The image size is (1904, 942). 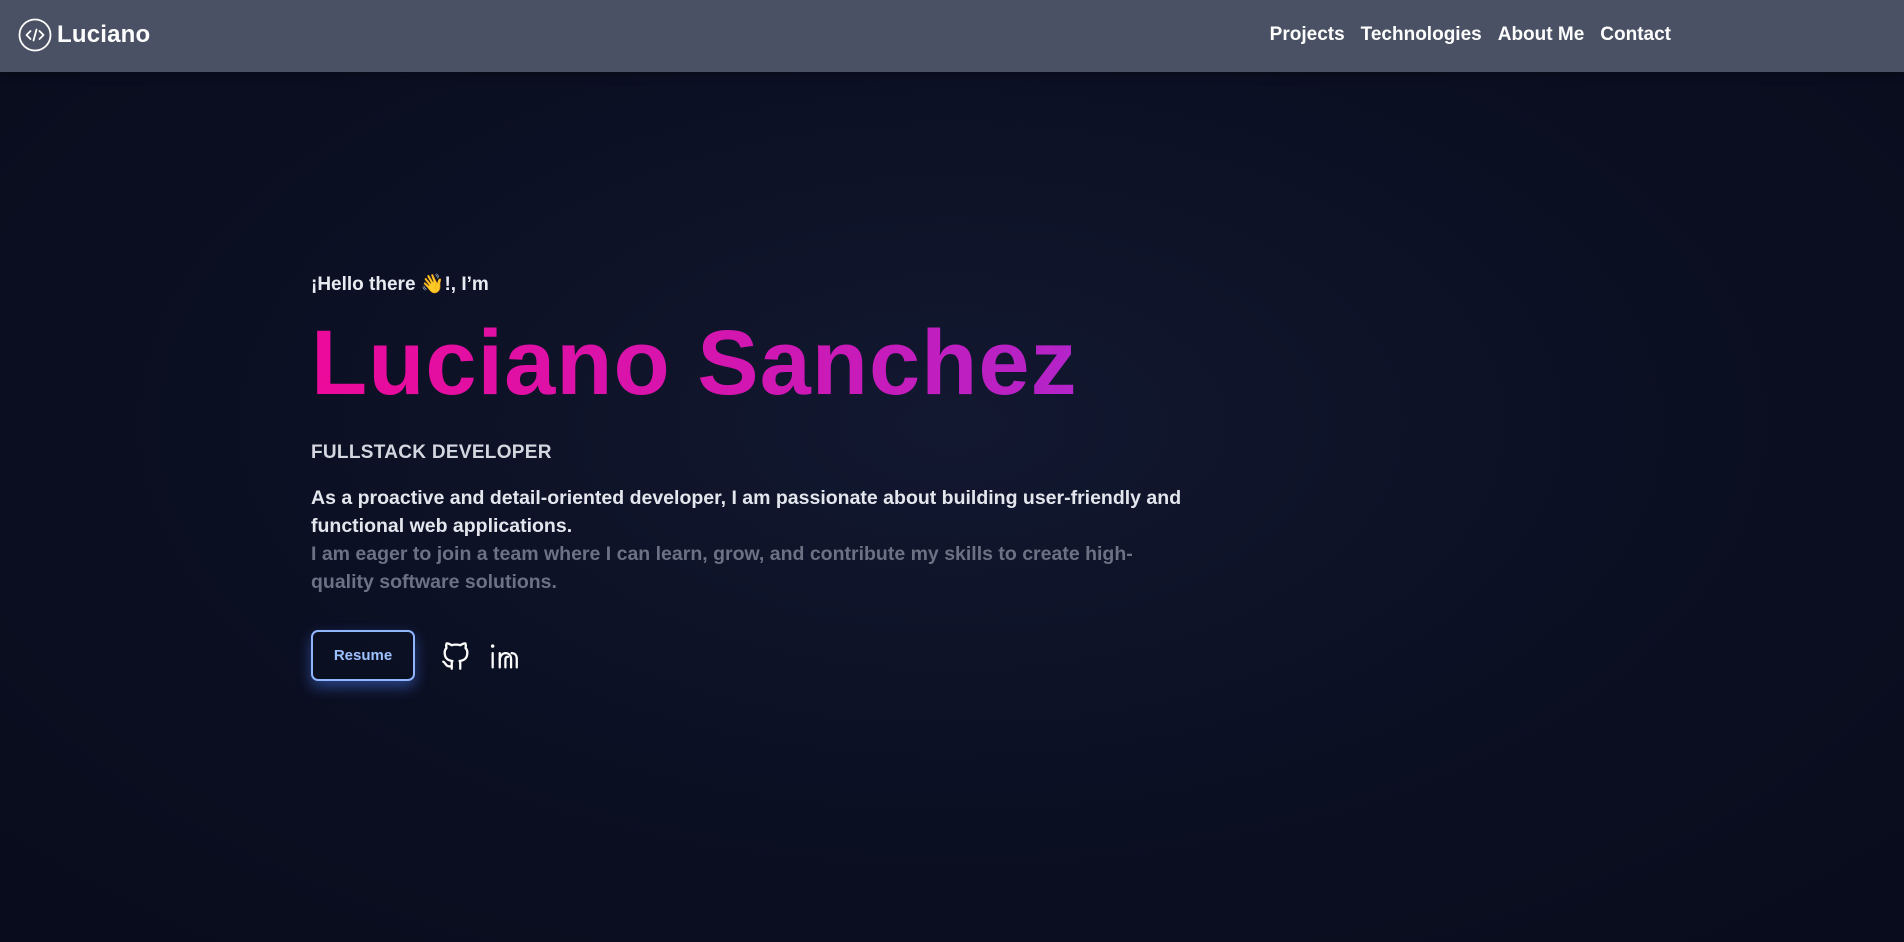 What do you see at coordinates (431, 452) in the screenshot?
I see `hero-role: FULLSTACK DEVELOPER` at bounding box center [431, 452].